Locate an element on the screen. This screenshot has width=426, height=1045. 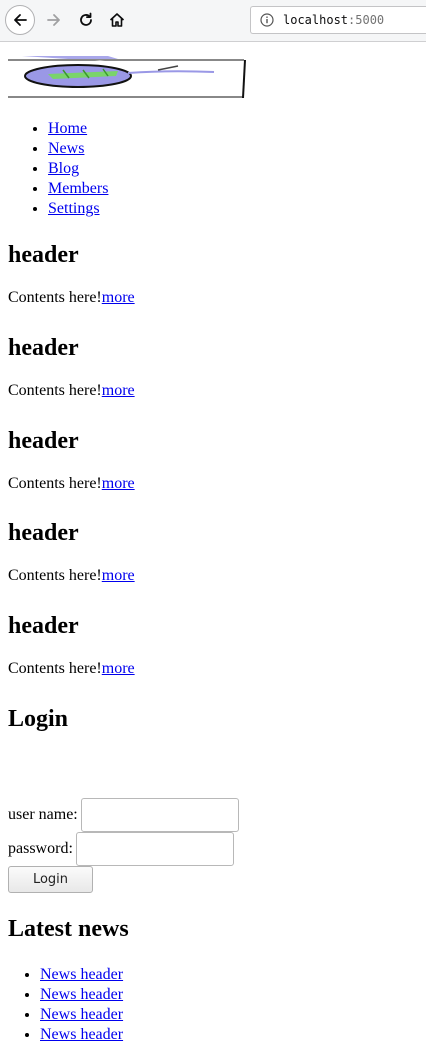
username-label: user name: is located at coordinates (43, 814).